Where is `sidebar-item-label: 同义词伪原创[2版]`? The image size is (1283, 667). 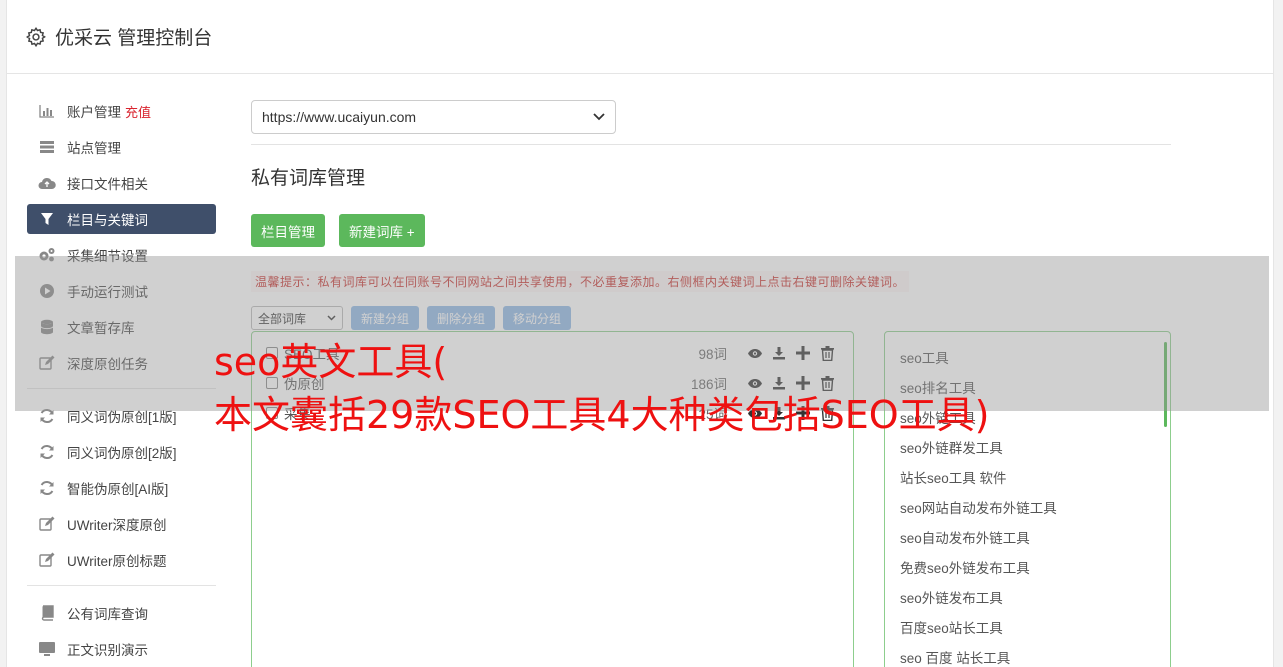 sidebar-item-label: 同义词伪原创[2版] is located at coordinates (122, 453).